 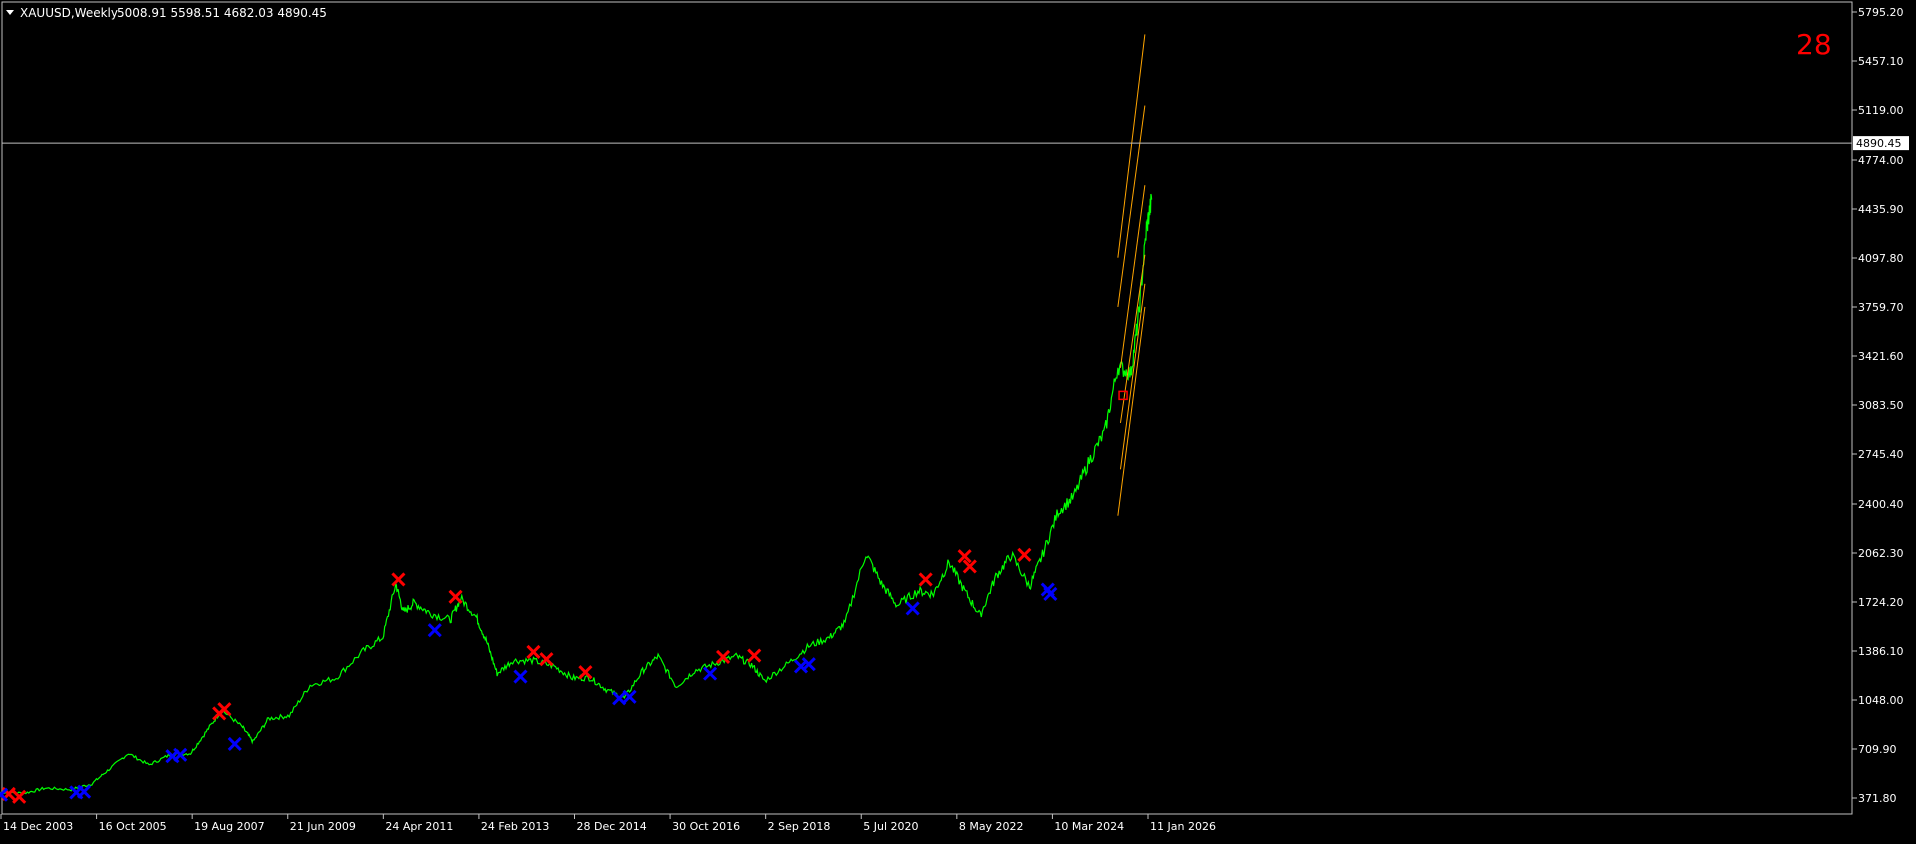 I want to click on x-tick-label-10: 8 May 2022, so click(x=991, y=826).